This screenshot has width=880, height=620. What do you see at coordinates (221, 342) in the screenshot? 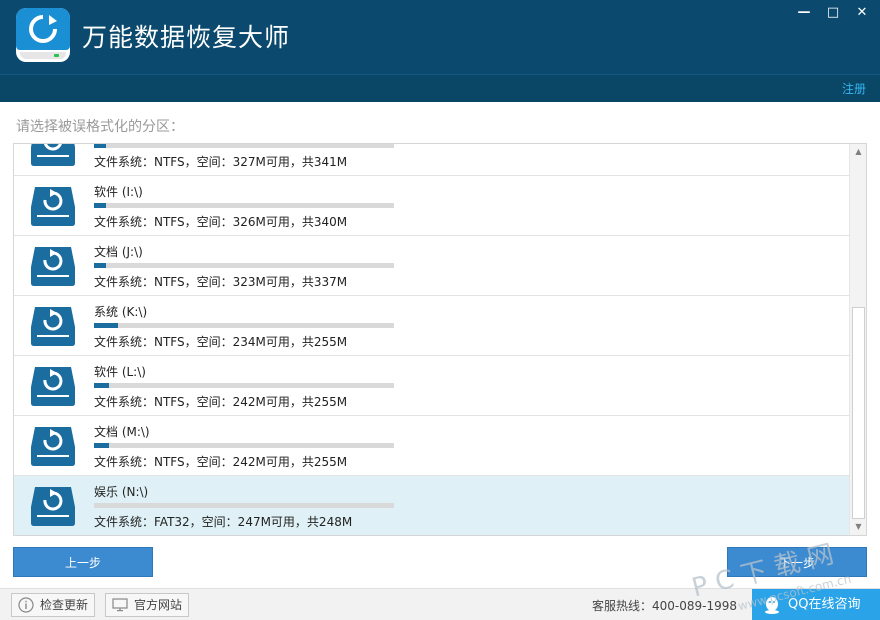
I see `drive-info: 文件系统：NTFS，空间：234M可用，共255M` at bounding box center [221, 342].